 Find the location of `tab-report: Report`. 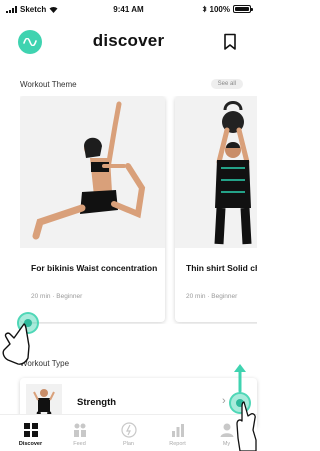

tab-report: Report is located at coordinates (178, 433).